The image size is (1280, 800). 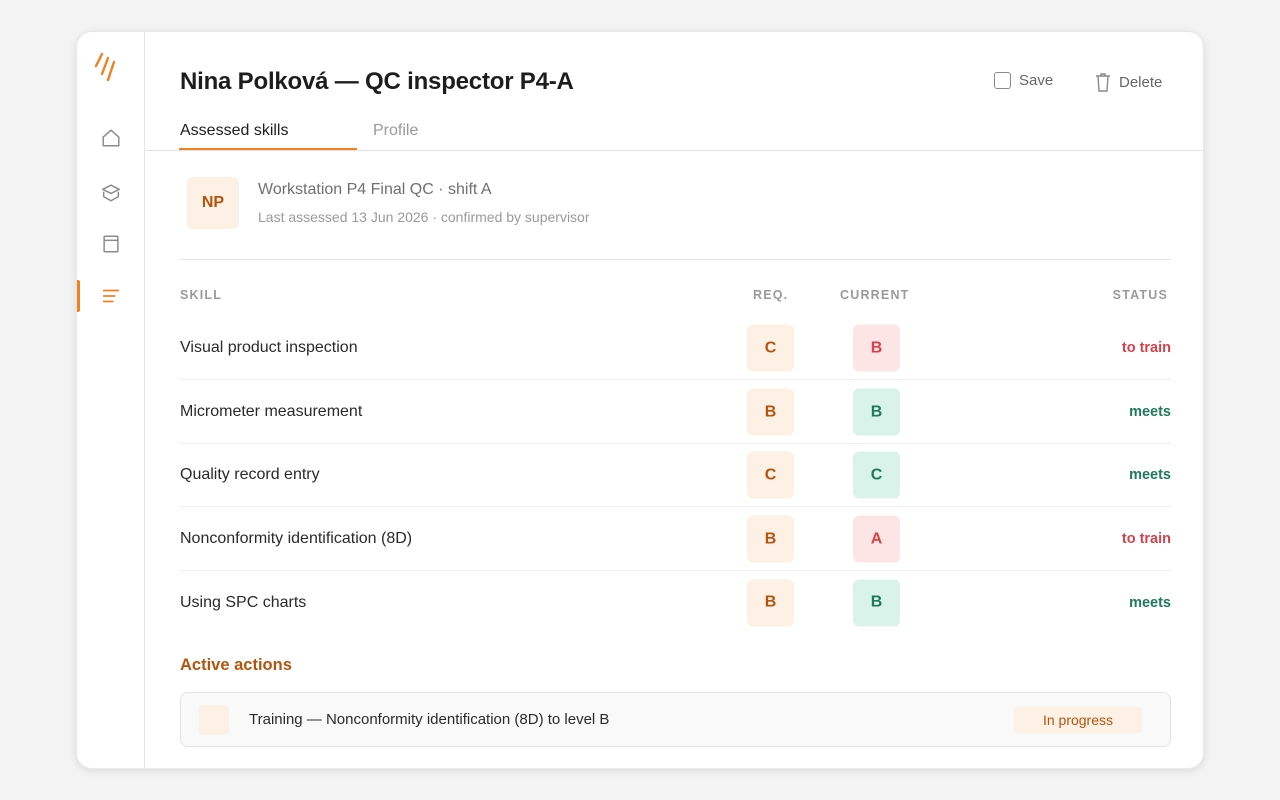 What do you see at coordinates (250, 474) in the screenshot?
I see `skill-name: Quality record entry` at bounding box center [250, 474].